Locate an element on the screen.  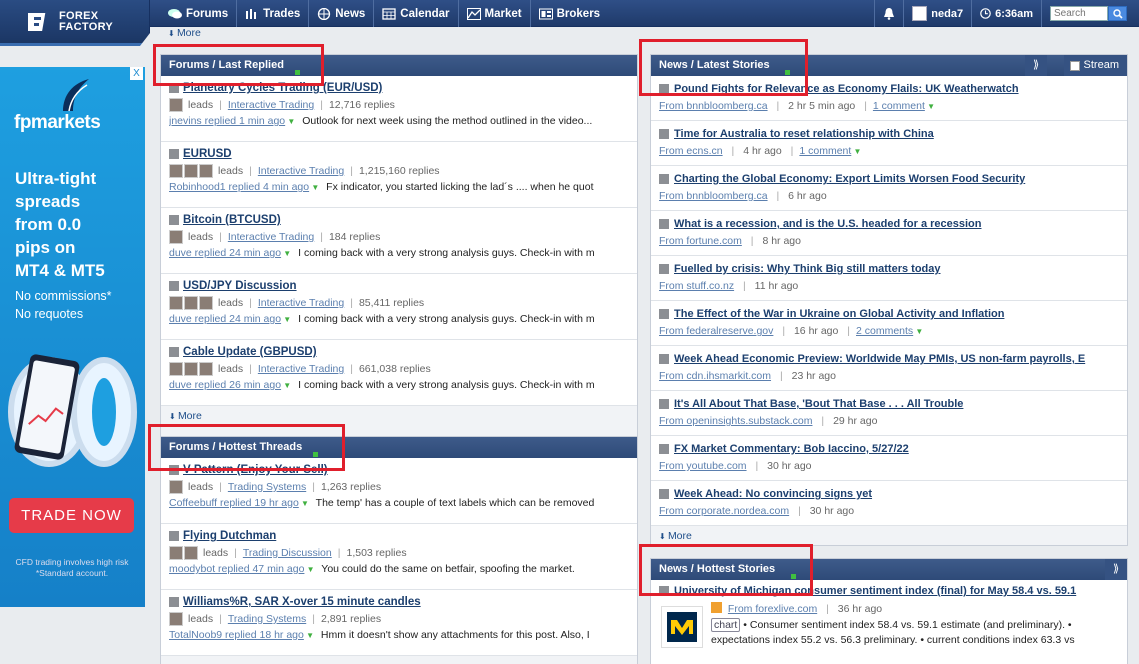
clock: 6:36am is located at coordinates (1006, 13).